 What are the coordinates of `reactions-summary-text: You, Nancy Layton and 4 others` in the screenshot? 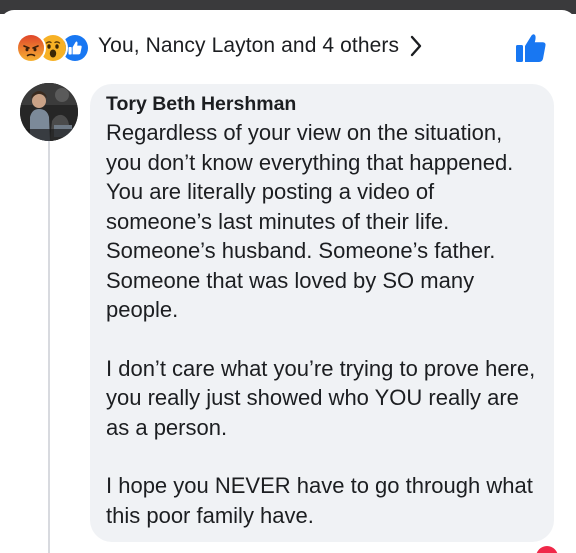 It's located at (249, 45).